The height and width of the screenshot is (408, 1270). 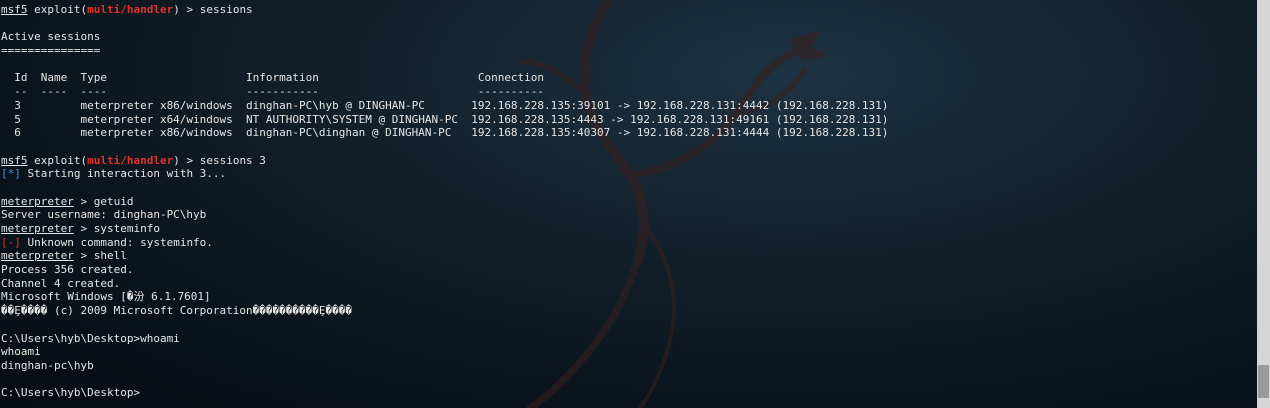 I want to click on command-text: shell, so click(x=110, y=256).